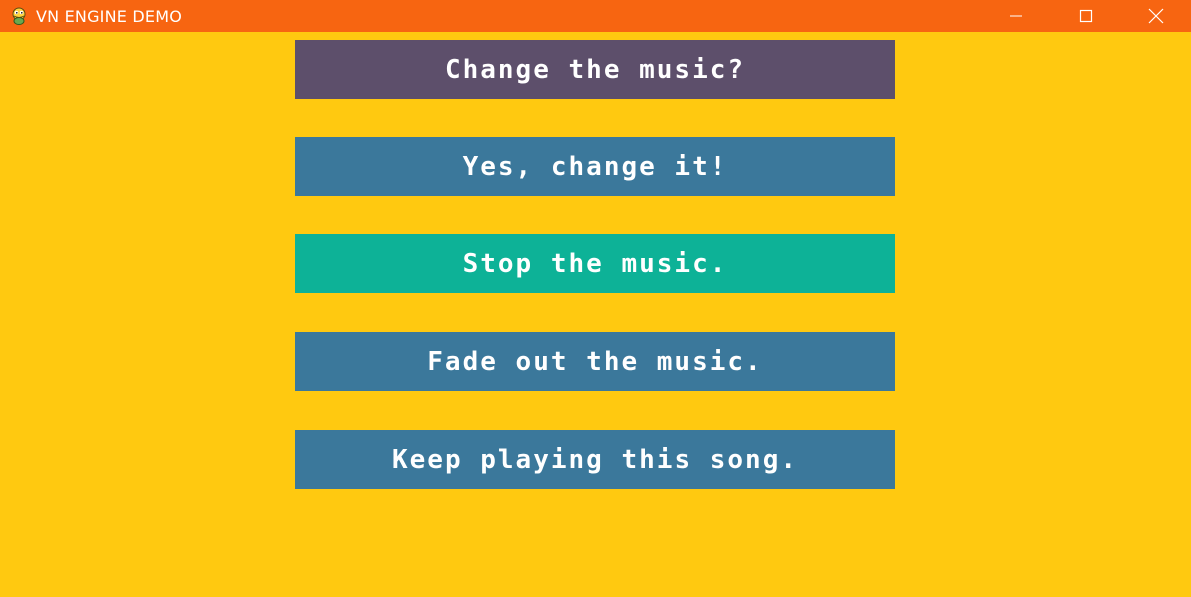  I want to click on close-button, so click(1156, 16).